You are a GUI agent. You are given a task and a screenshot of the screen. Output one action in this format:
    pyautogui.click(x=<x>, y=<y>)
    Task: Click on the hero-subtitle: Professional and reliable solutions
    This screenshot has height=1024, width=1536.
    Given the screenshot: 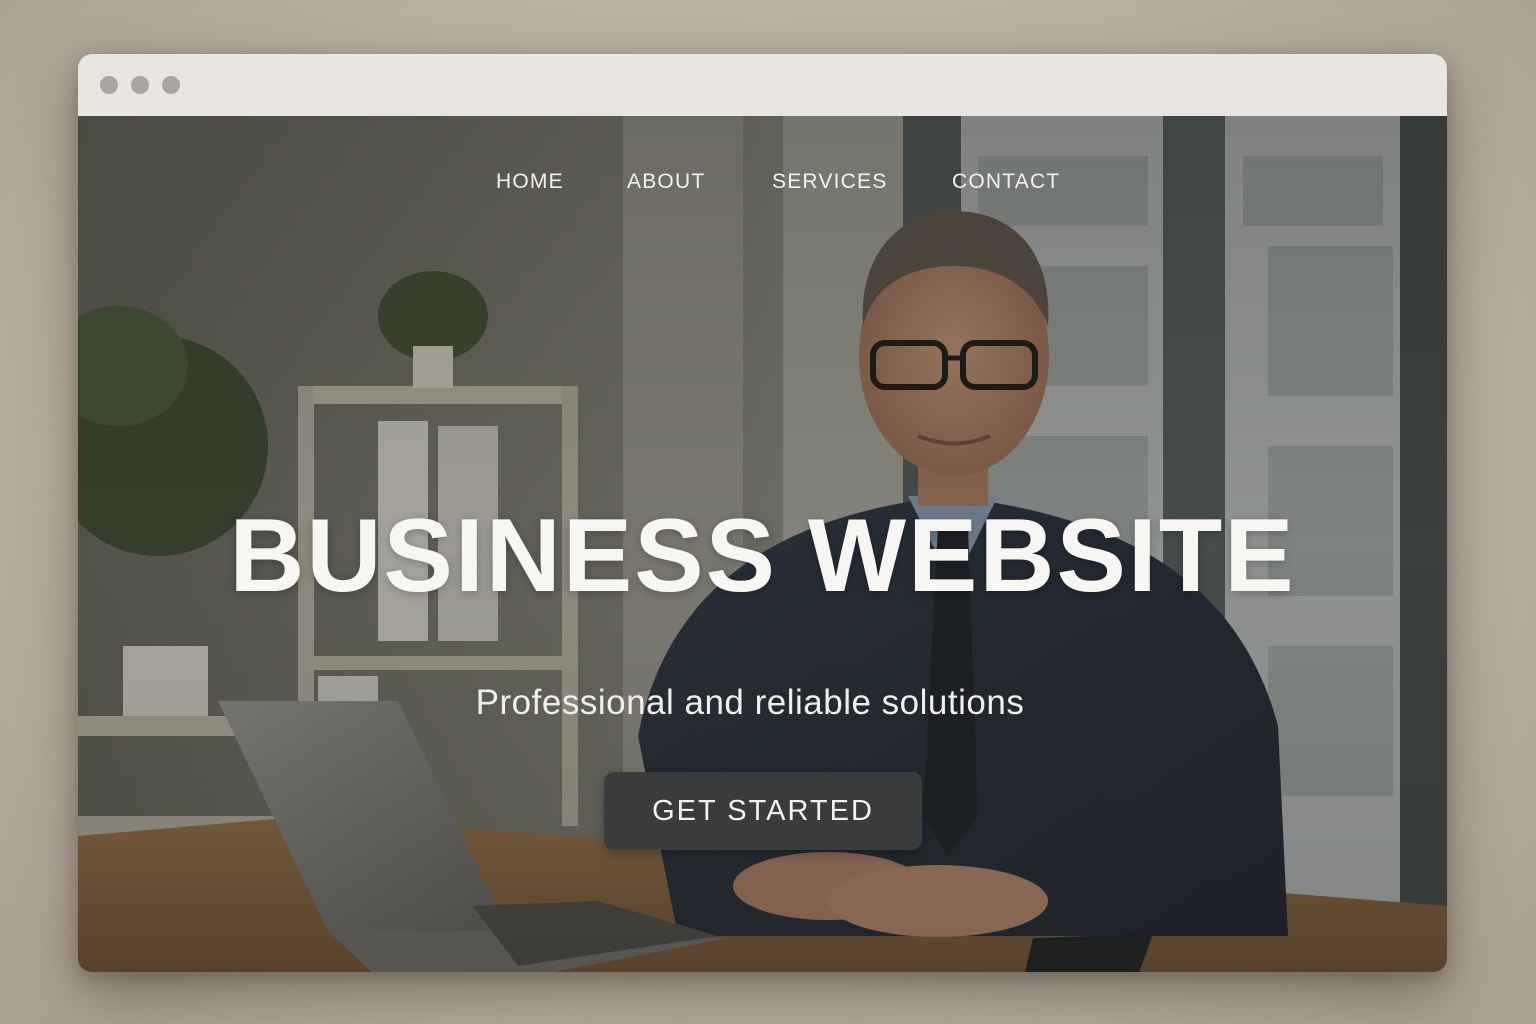 What is the action you would take?
    pyautogui.click(x=750, y=702)
    